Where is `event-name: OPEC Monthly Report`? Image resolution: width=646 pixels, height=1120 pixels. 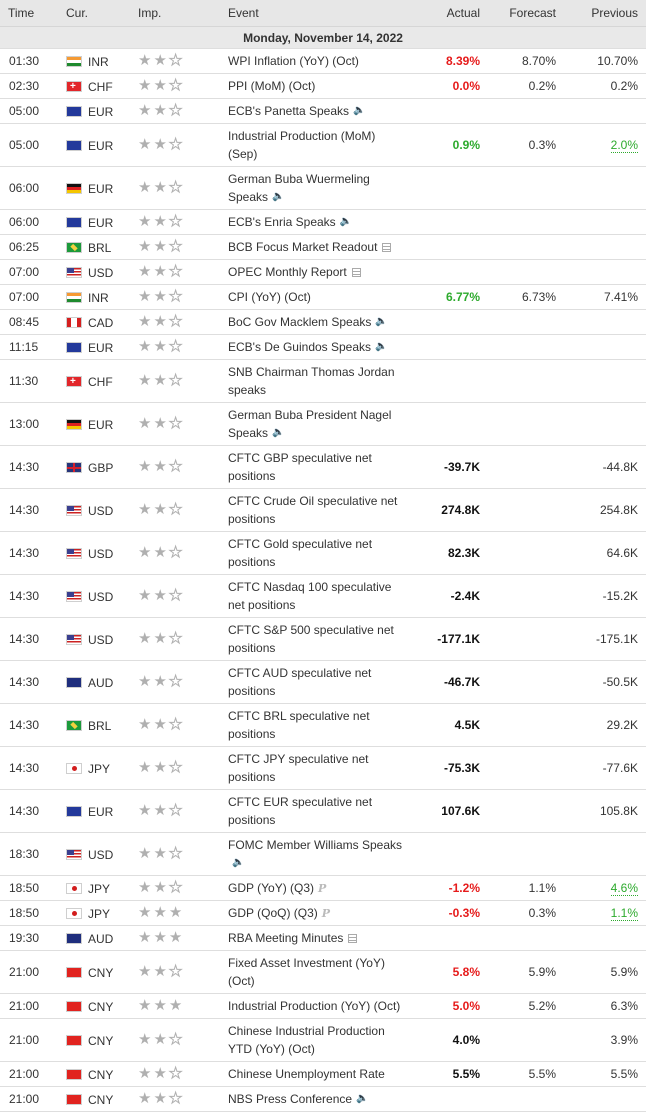
event-name: OPEC Monthly Report is located at coordinates (287, 272).